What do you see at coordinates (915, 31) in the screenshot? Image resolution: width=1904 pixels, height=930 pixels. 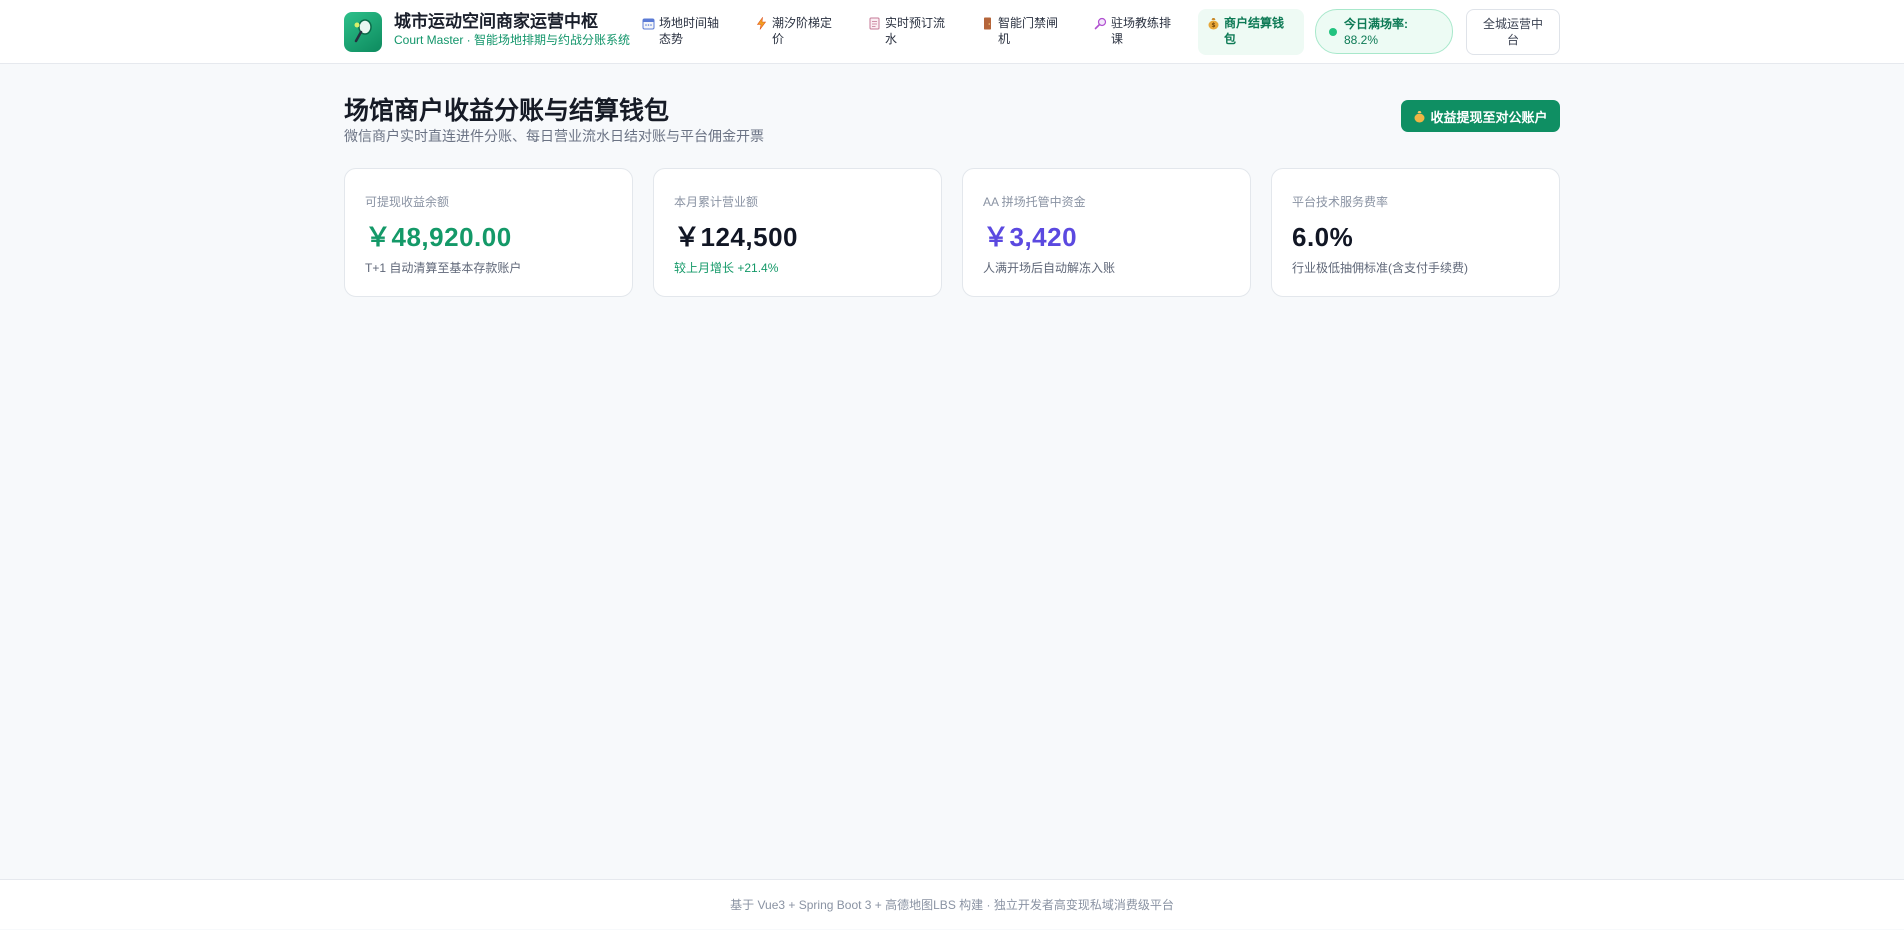 I see `nav-label: 实时预订流水` at bounding box center [915, 31].